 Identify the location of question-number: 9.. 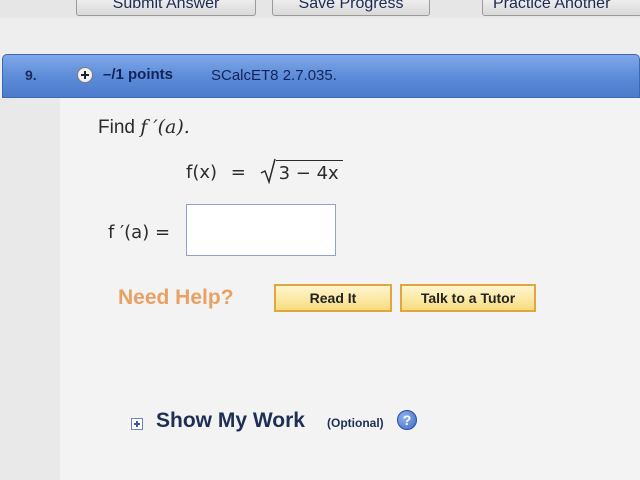
(31, 75).